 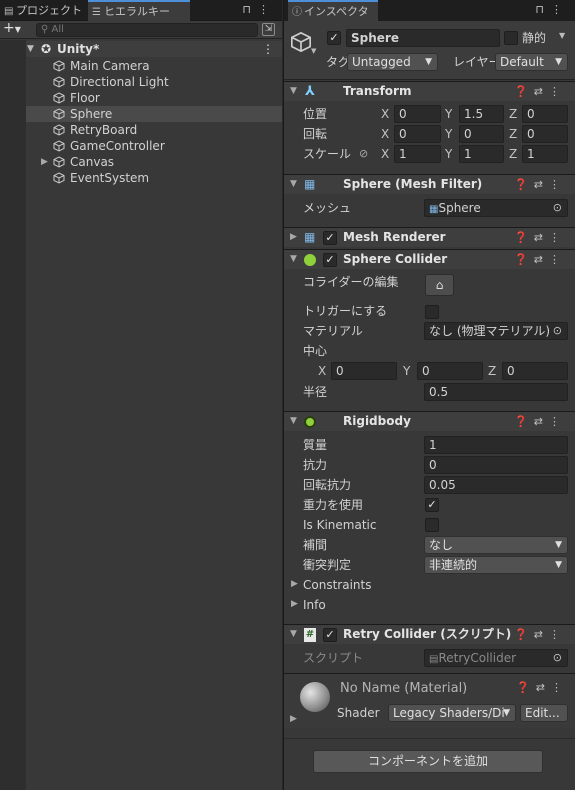 I want to click on scale-y-field: 1, so click(x=481, y=154).